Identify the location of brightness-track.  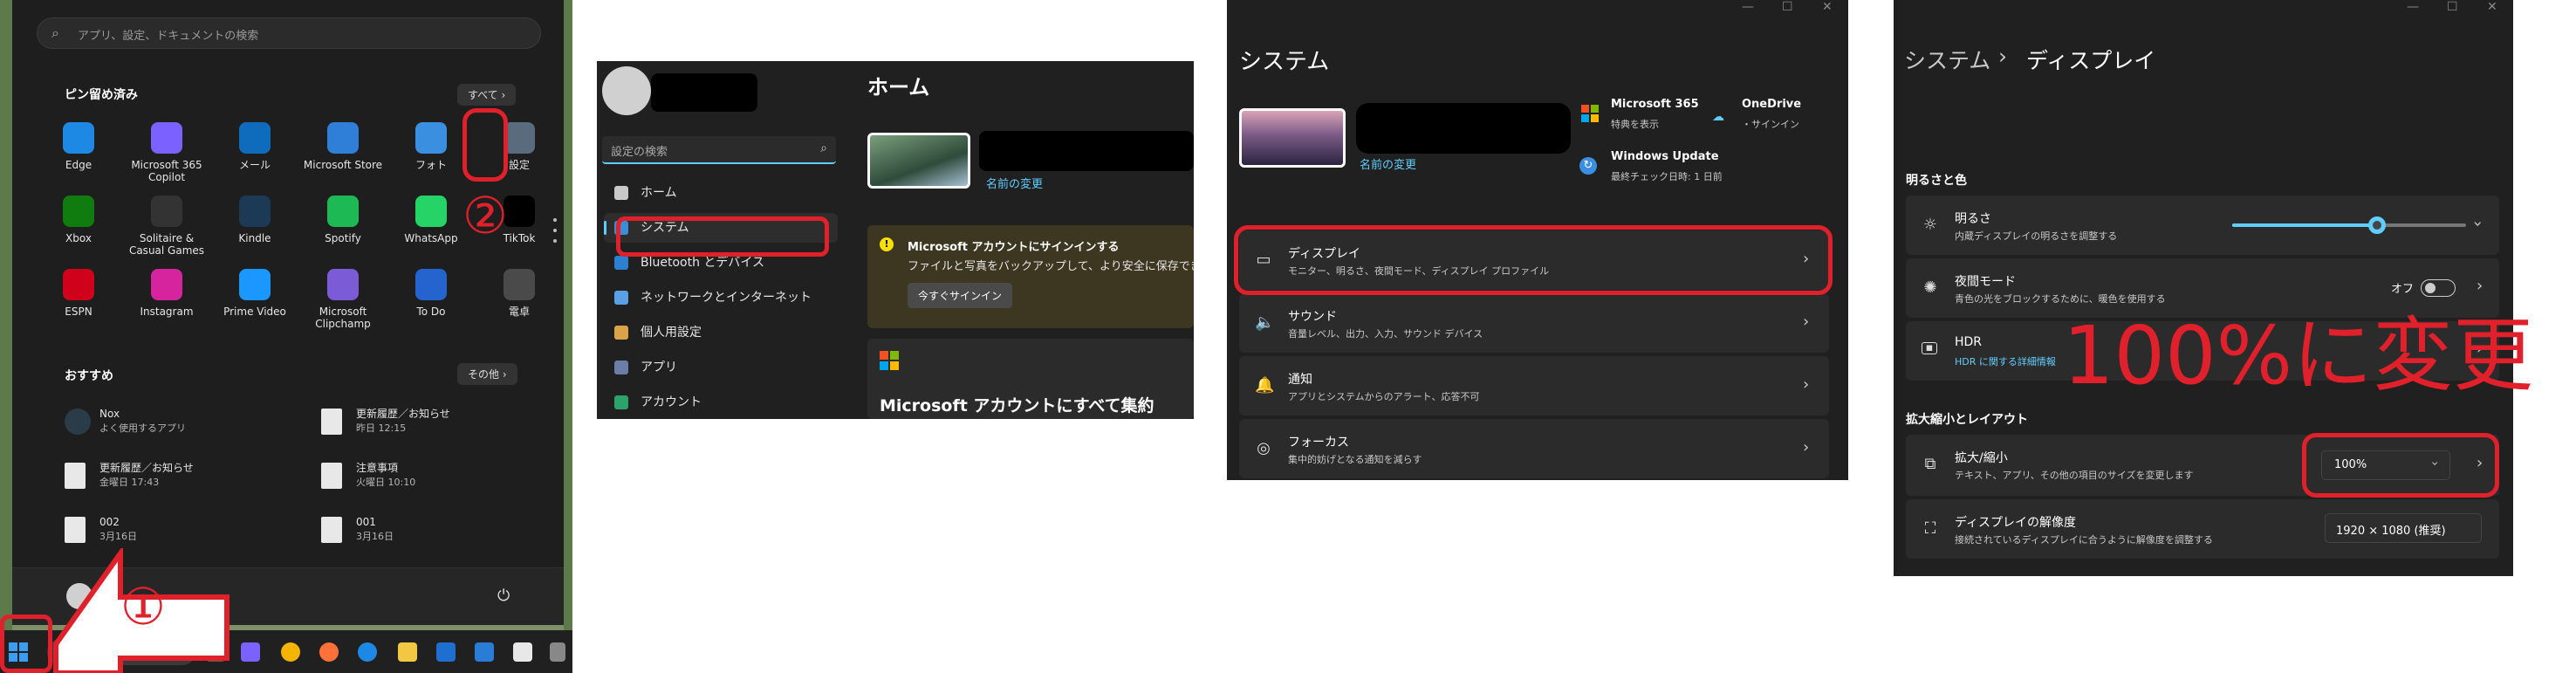
(2349, 225).